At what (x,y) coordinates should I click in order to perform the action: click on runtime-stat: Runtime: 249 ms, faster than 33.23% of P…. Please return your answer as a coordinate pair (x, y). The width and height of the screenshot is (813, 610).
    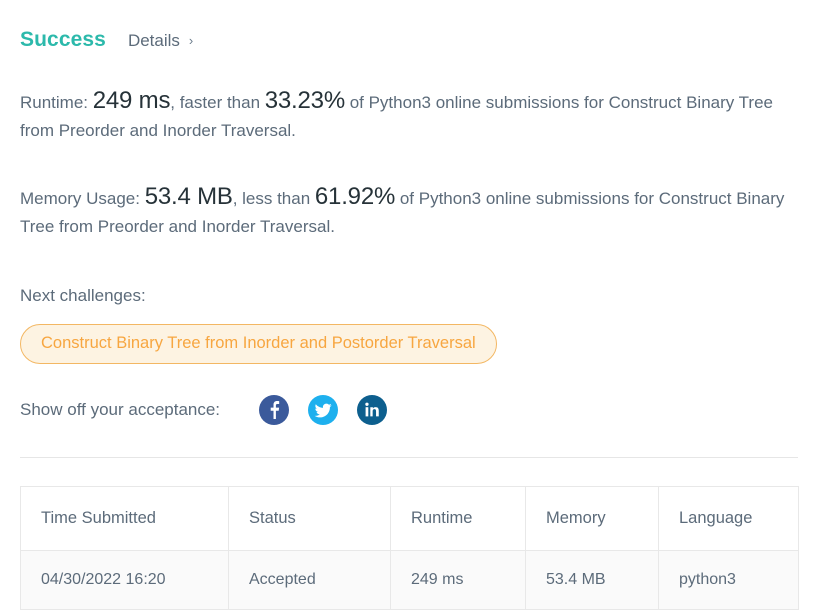
    Looking at the image, I should click on (406, 116).